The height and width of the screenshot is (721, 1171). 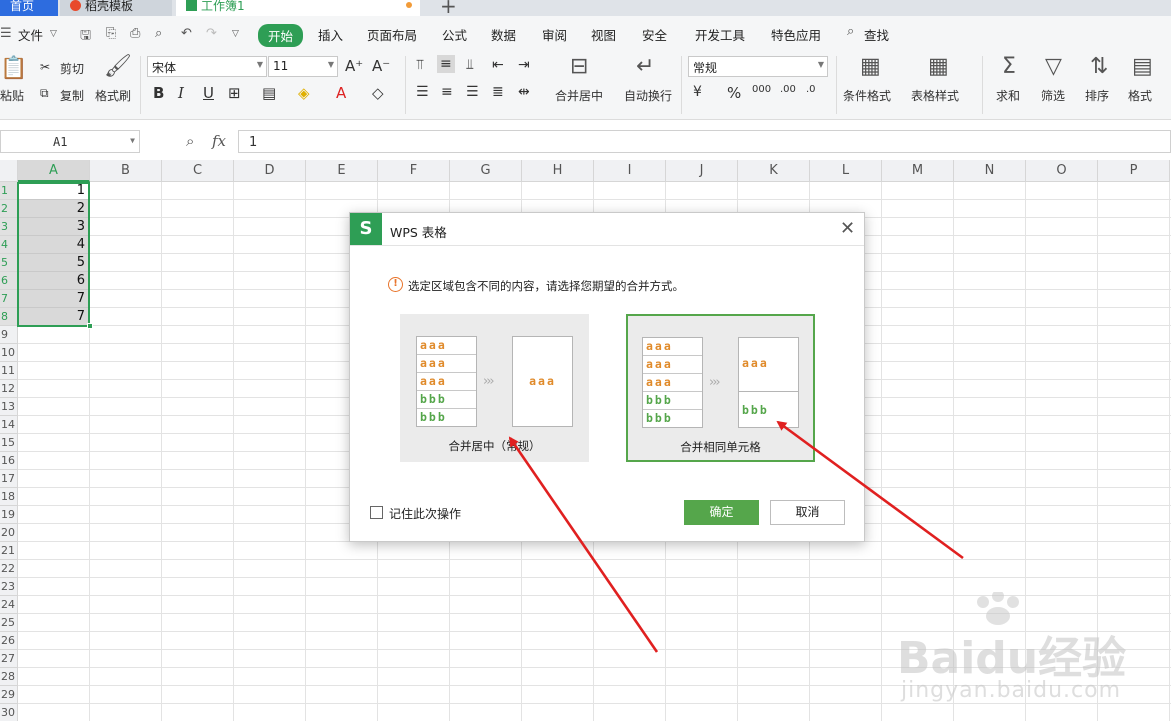 I want to click on decrease-decimal-icon: .0, so click(x=811, y=89).